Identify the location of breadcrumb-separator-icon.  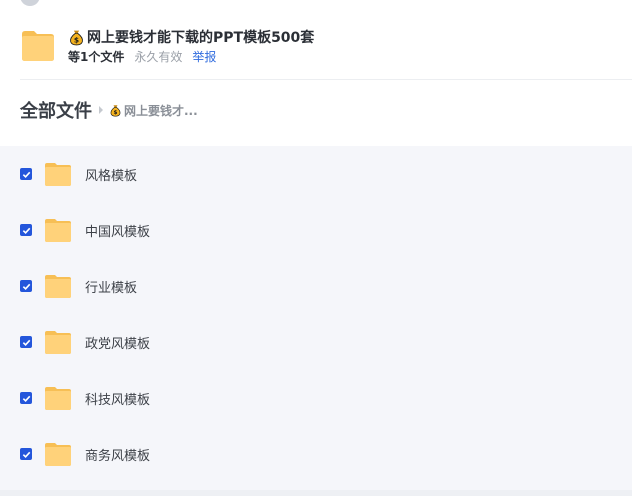
(101, 110).